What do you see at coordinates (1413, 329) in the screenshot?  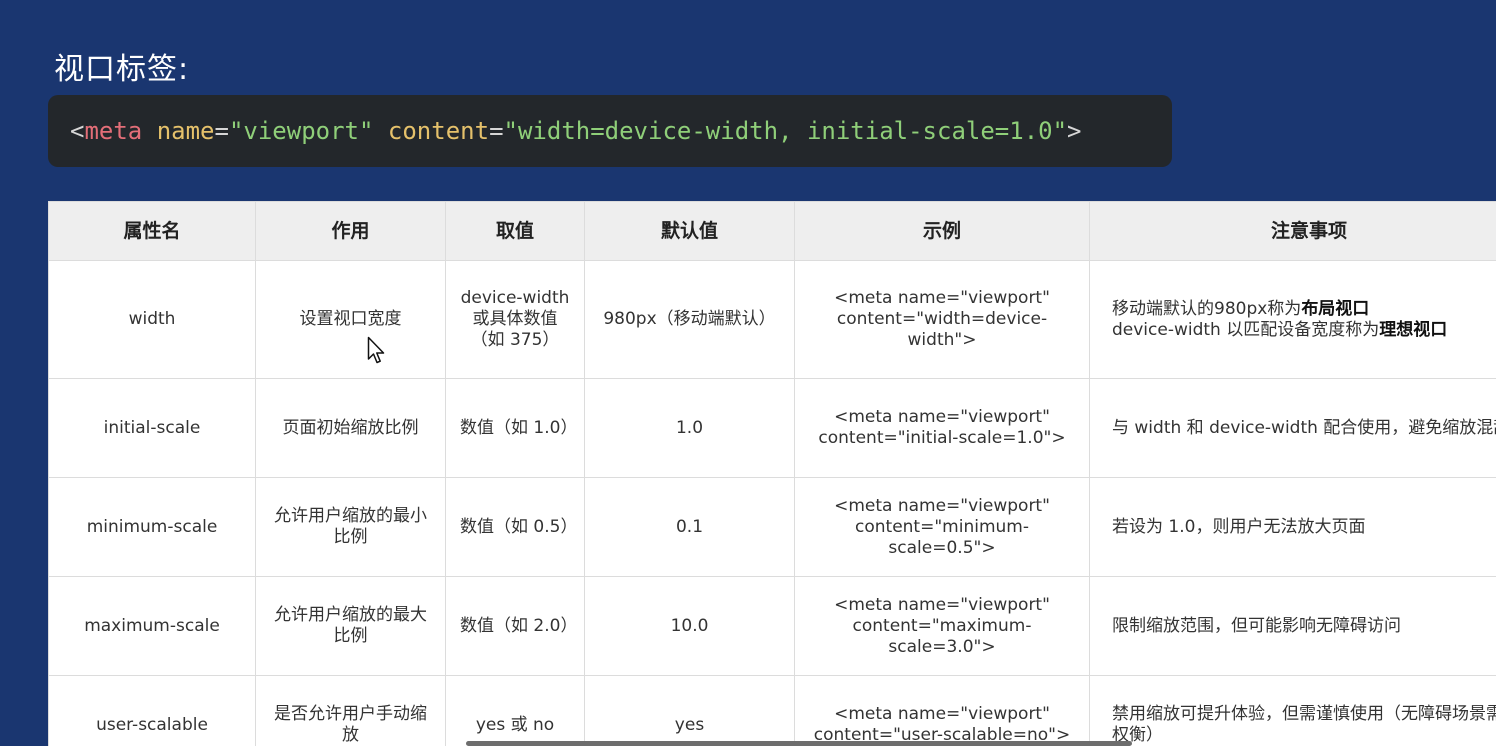 I see `notes-highlight: 理想视口` at bounding box center [1413, 329].